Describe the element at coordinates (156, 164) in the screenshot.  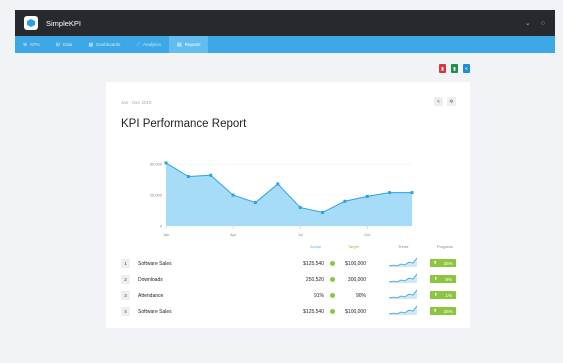
I see `y-tick-label: 50,000` at that location.